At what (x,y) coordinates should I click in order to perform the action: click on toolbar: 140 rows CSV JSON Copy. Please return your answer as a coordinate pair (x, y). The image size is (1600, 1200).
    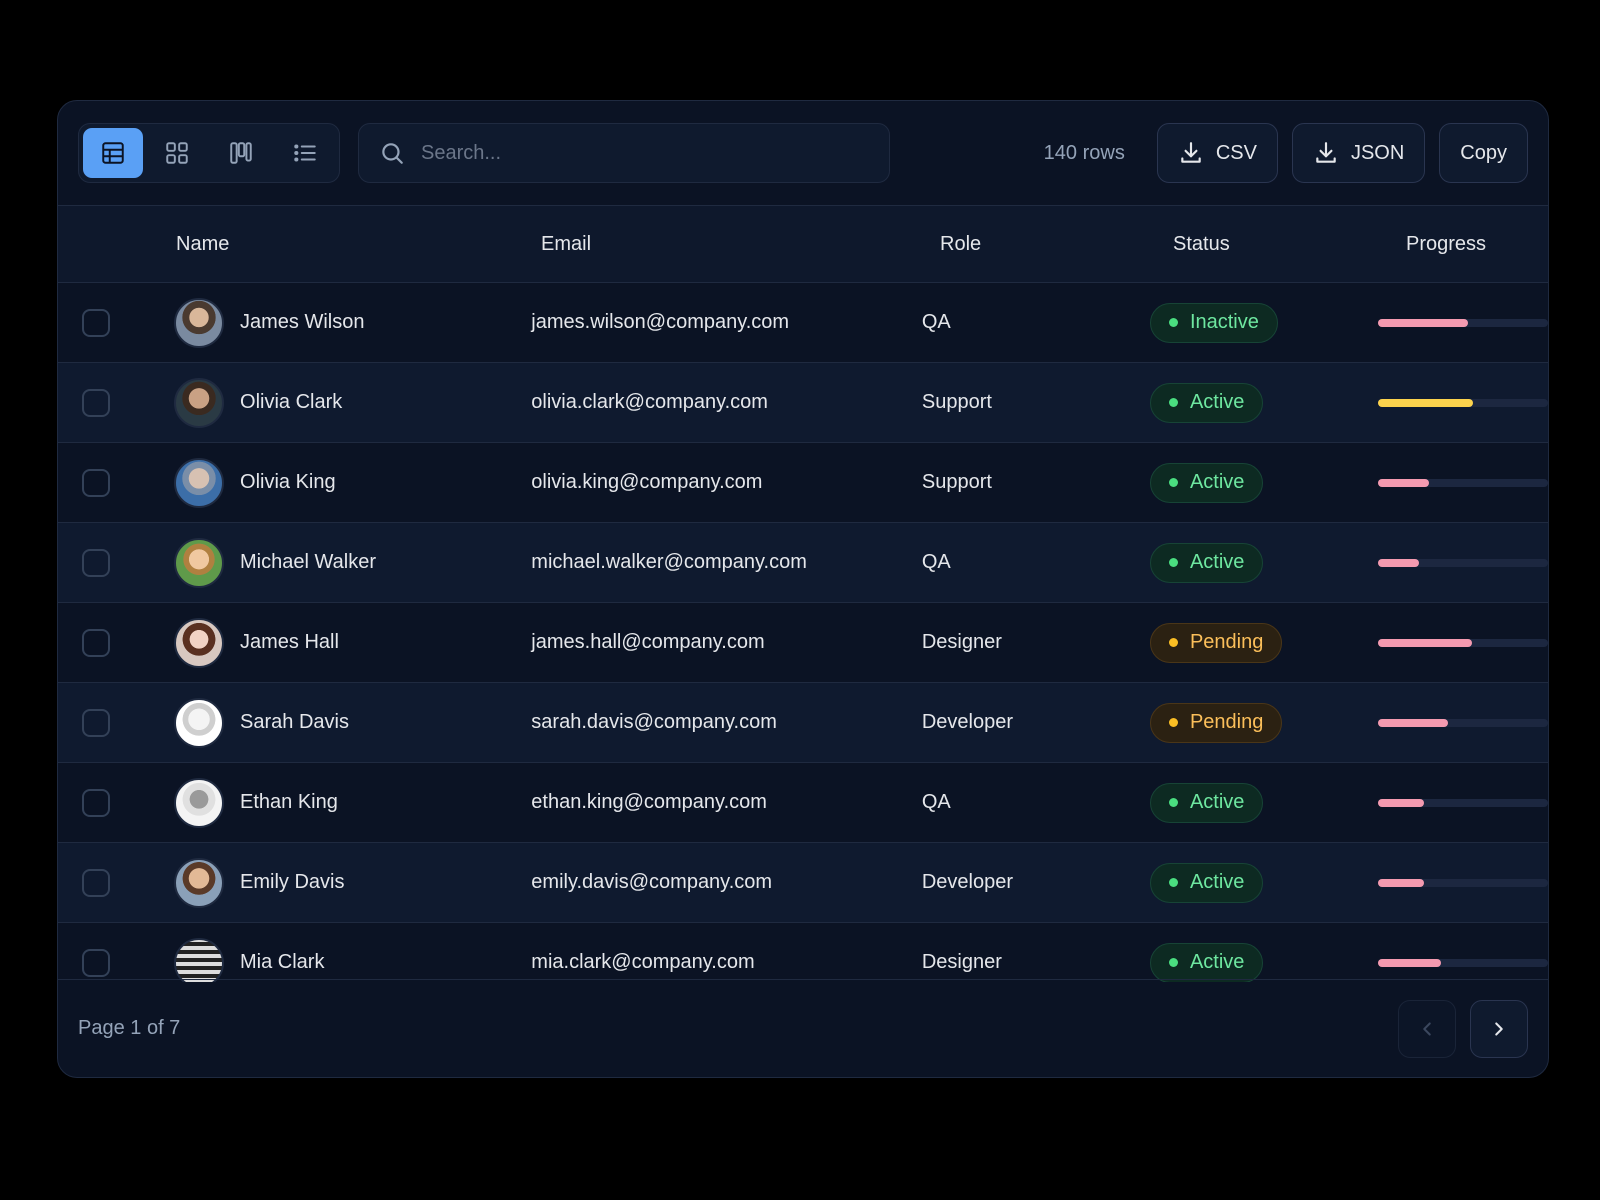
    Looking at the image, I should click on (803, 153).